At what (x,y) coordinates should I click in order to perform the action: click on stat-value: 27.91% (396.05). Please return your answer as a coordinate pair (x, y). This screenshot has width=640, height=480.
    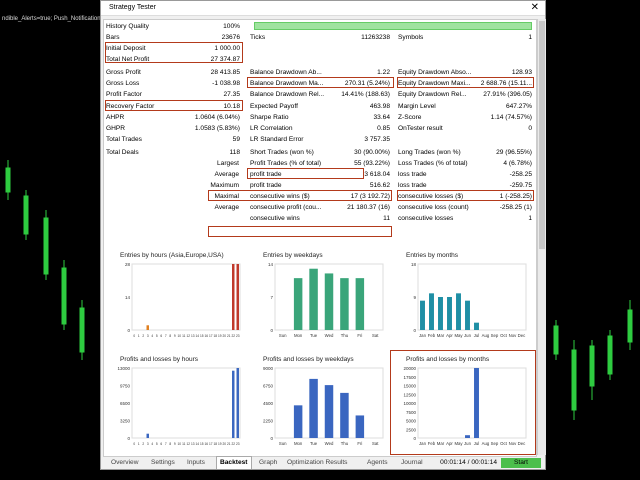
    Looking at the image, I should click on (507, 94).